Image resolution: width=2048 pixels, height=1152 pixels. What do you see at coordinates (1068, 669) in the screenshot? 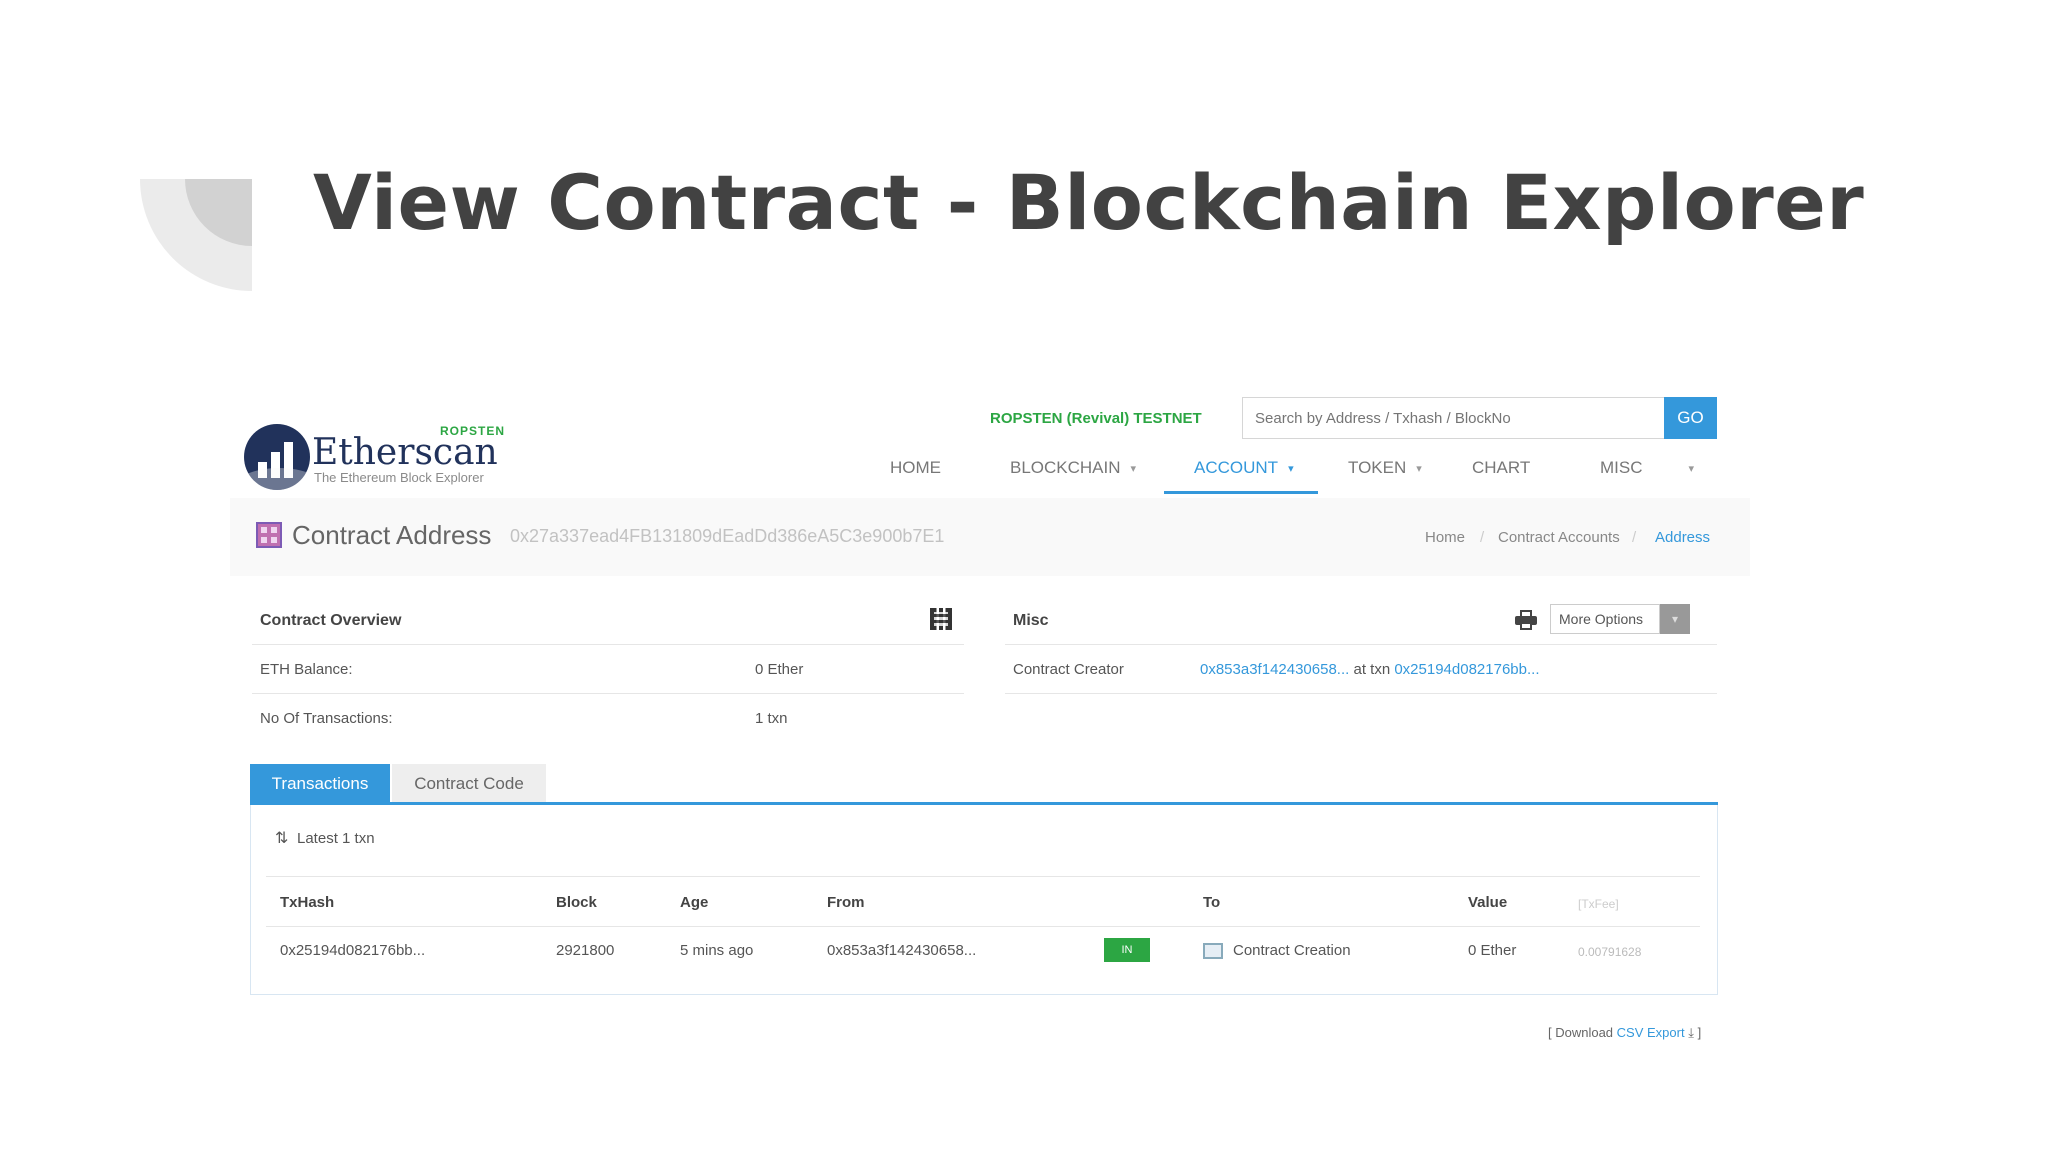
I see `contract-creator-label: Contract Creator` at bounding box center [1068, 669].